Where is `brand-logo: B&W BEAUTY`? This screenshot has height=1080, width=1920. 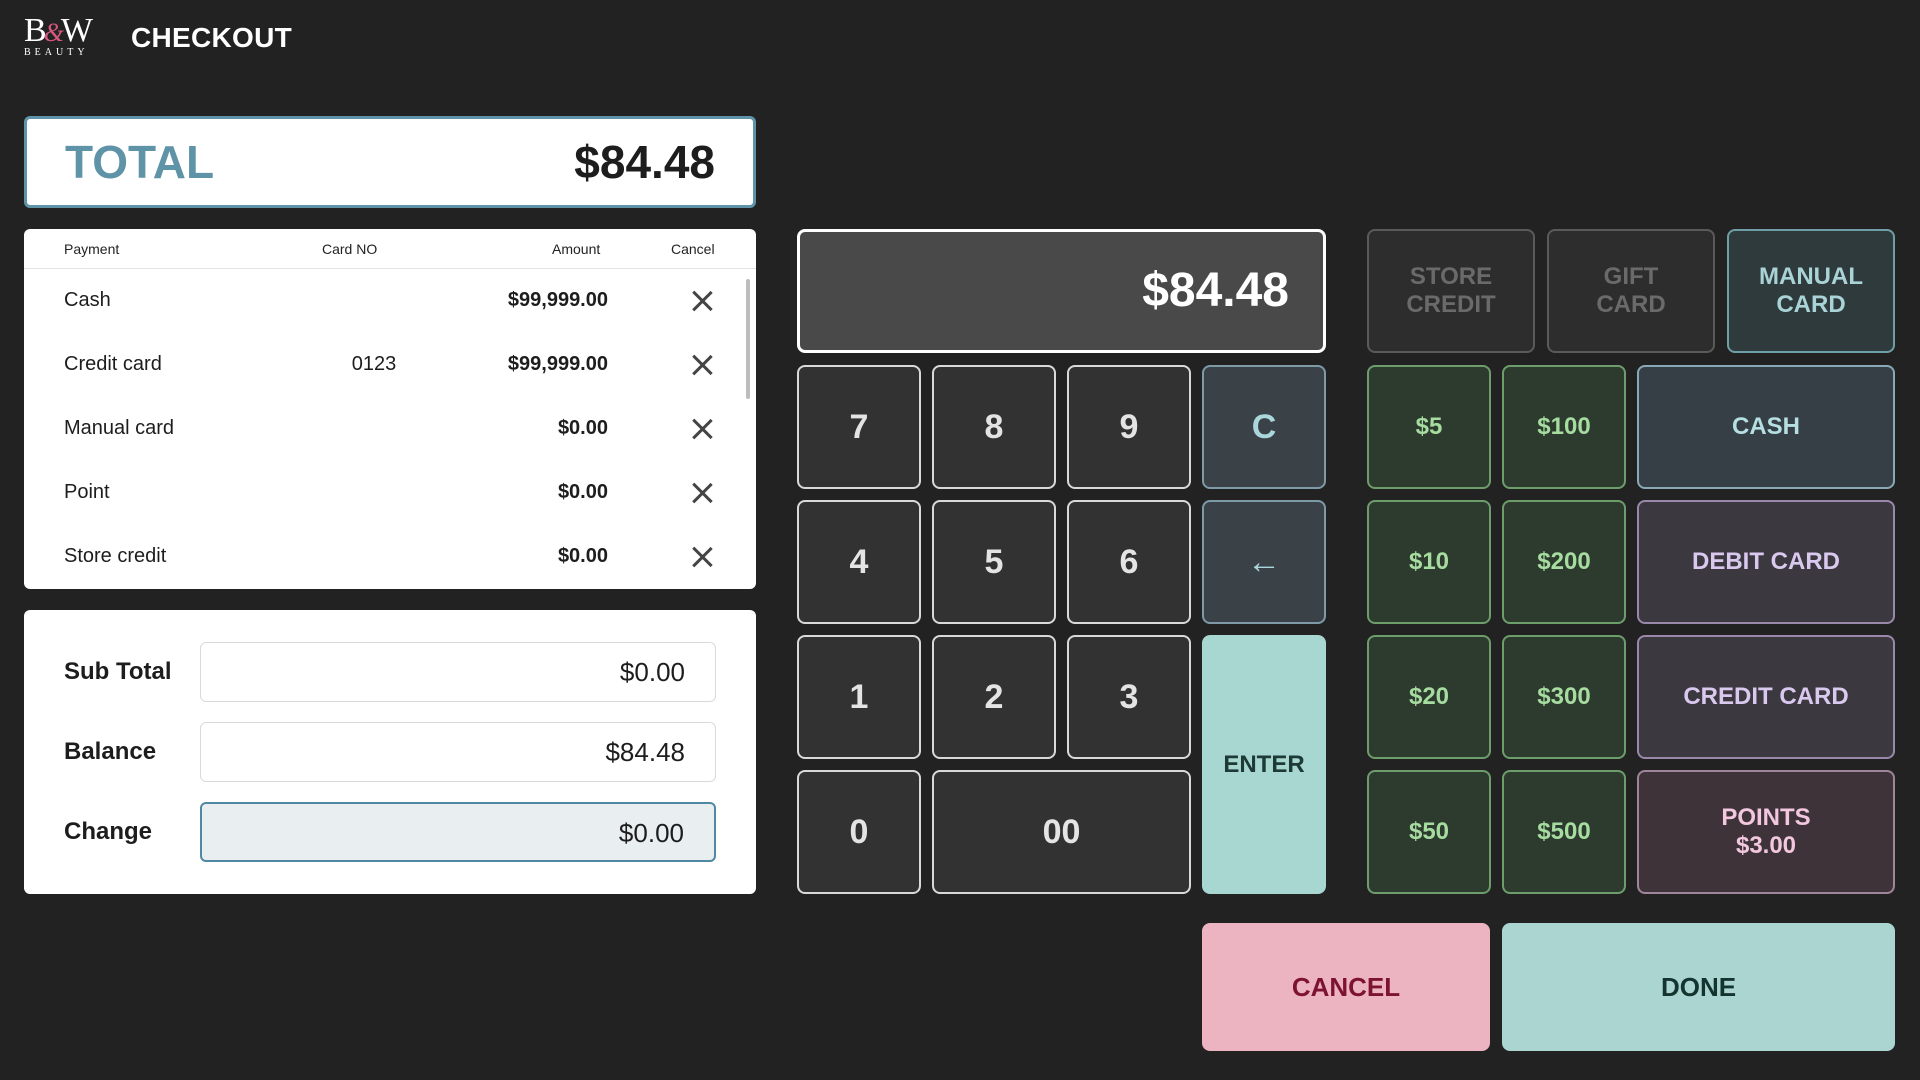 brand-logo: B&W BEAUTY is located at coordinates (60, 35).